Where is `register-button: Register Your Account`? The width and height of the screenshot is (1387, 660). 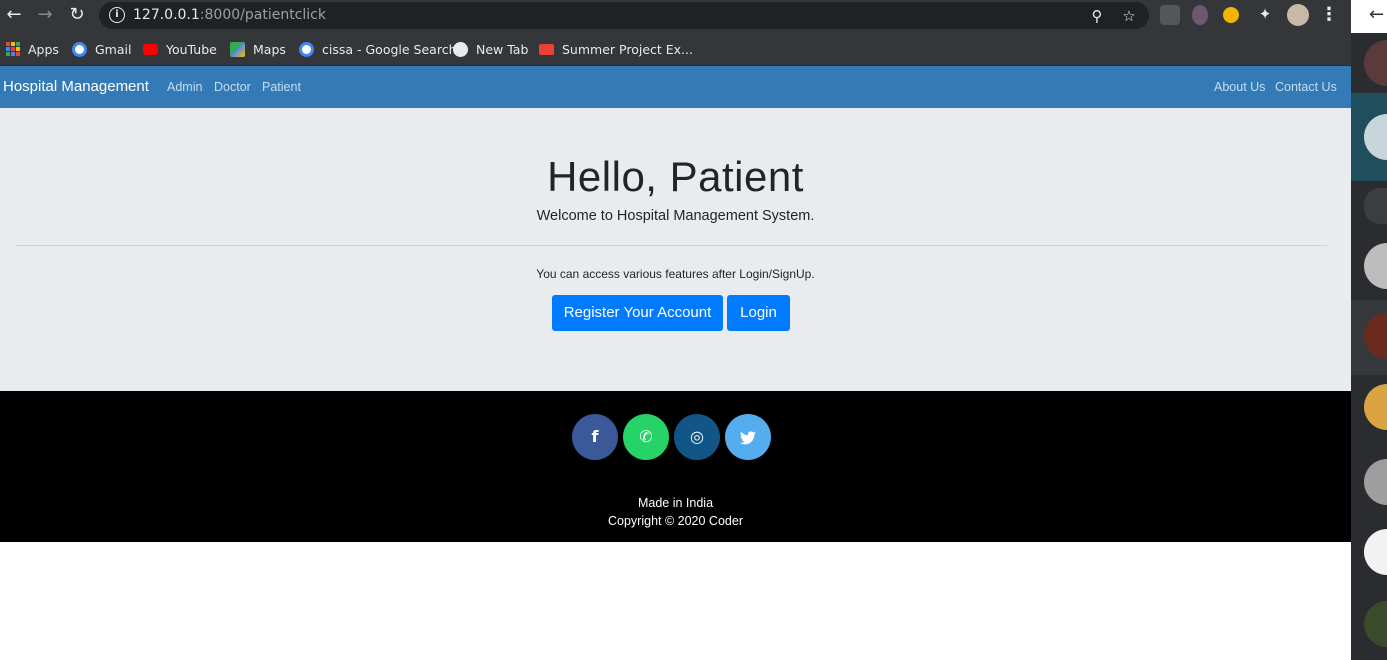
register-button: Register Your Account is located at coordinates (637, 313).